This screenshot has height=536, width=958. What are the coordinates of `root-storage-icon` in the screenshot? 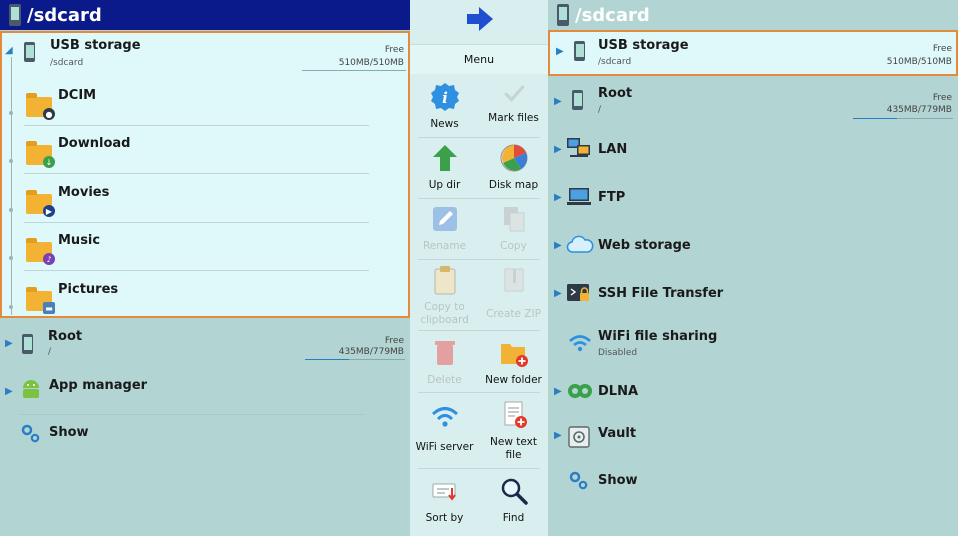 It's located at (27, 344).